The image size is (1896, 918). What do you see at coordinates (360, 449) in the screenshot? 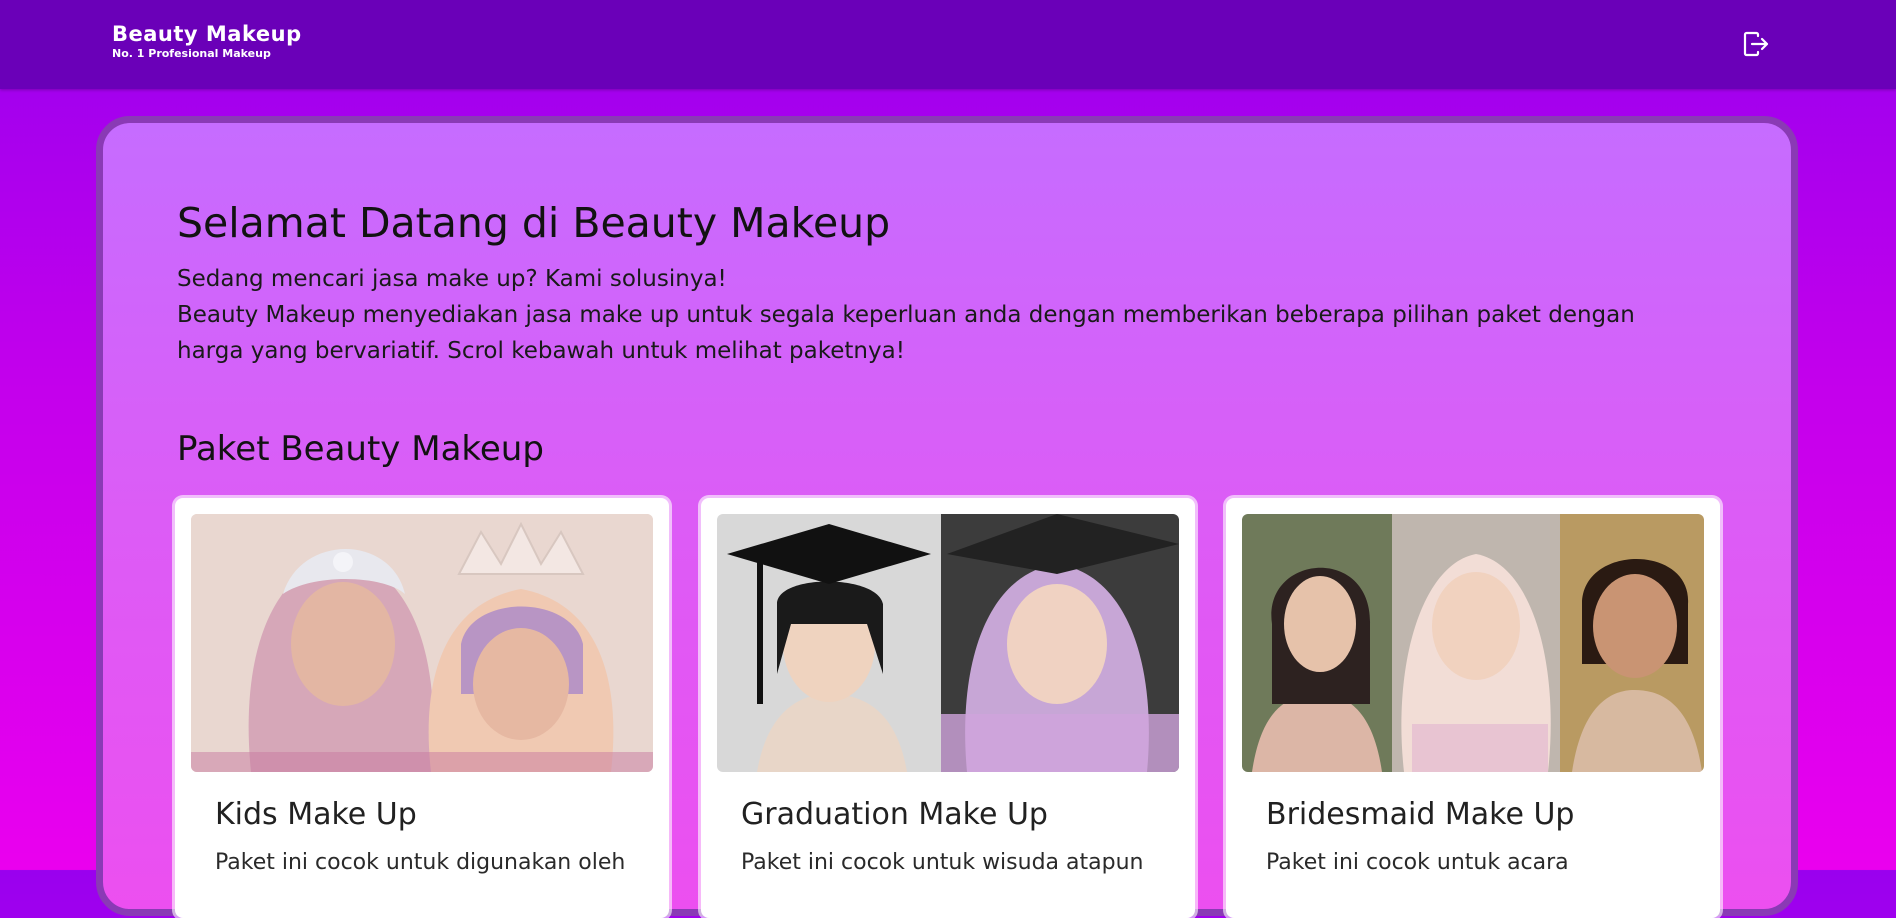
I see `packages-heading: Paket Beauty Makeup` at bounding box center [360, 449].